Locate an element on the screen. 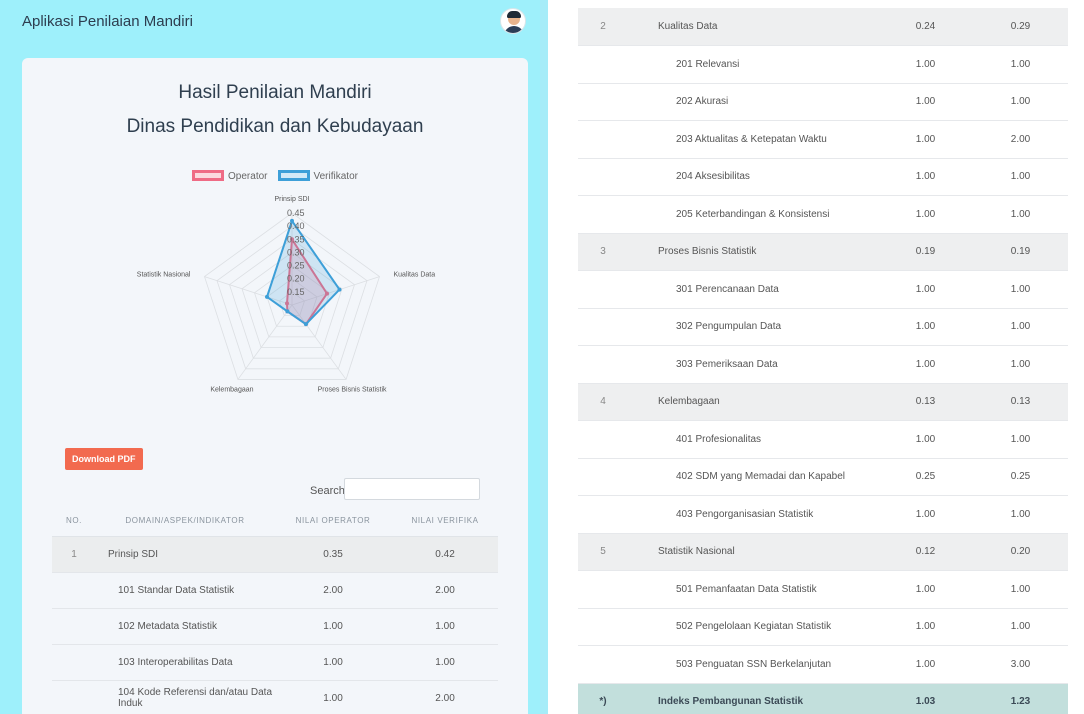  cell-ver: 0.25 is located at coordinates (1020, 477).